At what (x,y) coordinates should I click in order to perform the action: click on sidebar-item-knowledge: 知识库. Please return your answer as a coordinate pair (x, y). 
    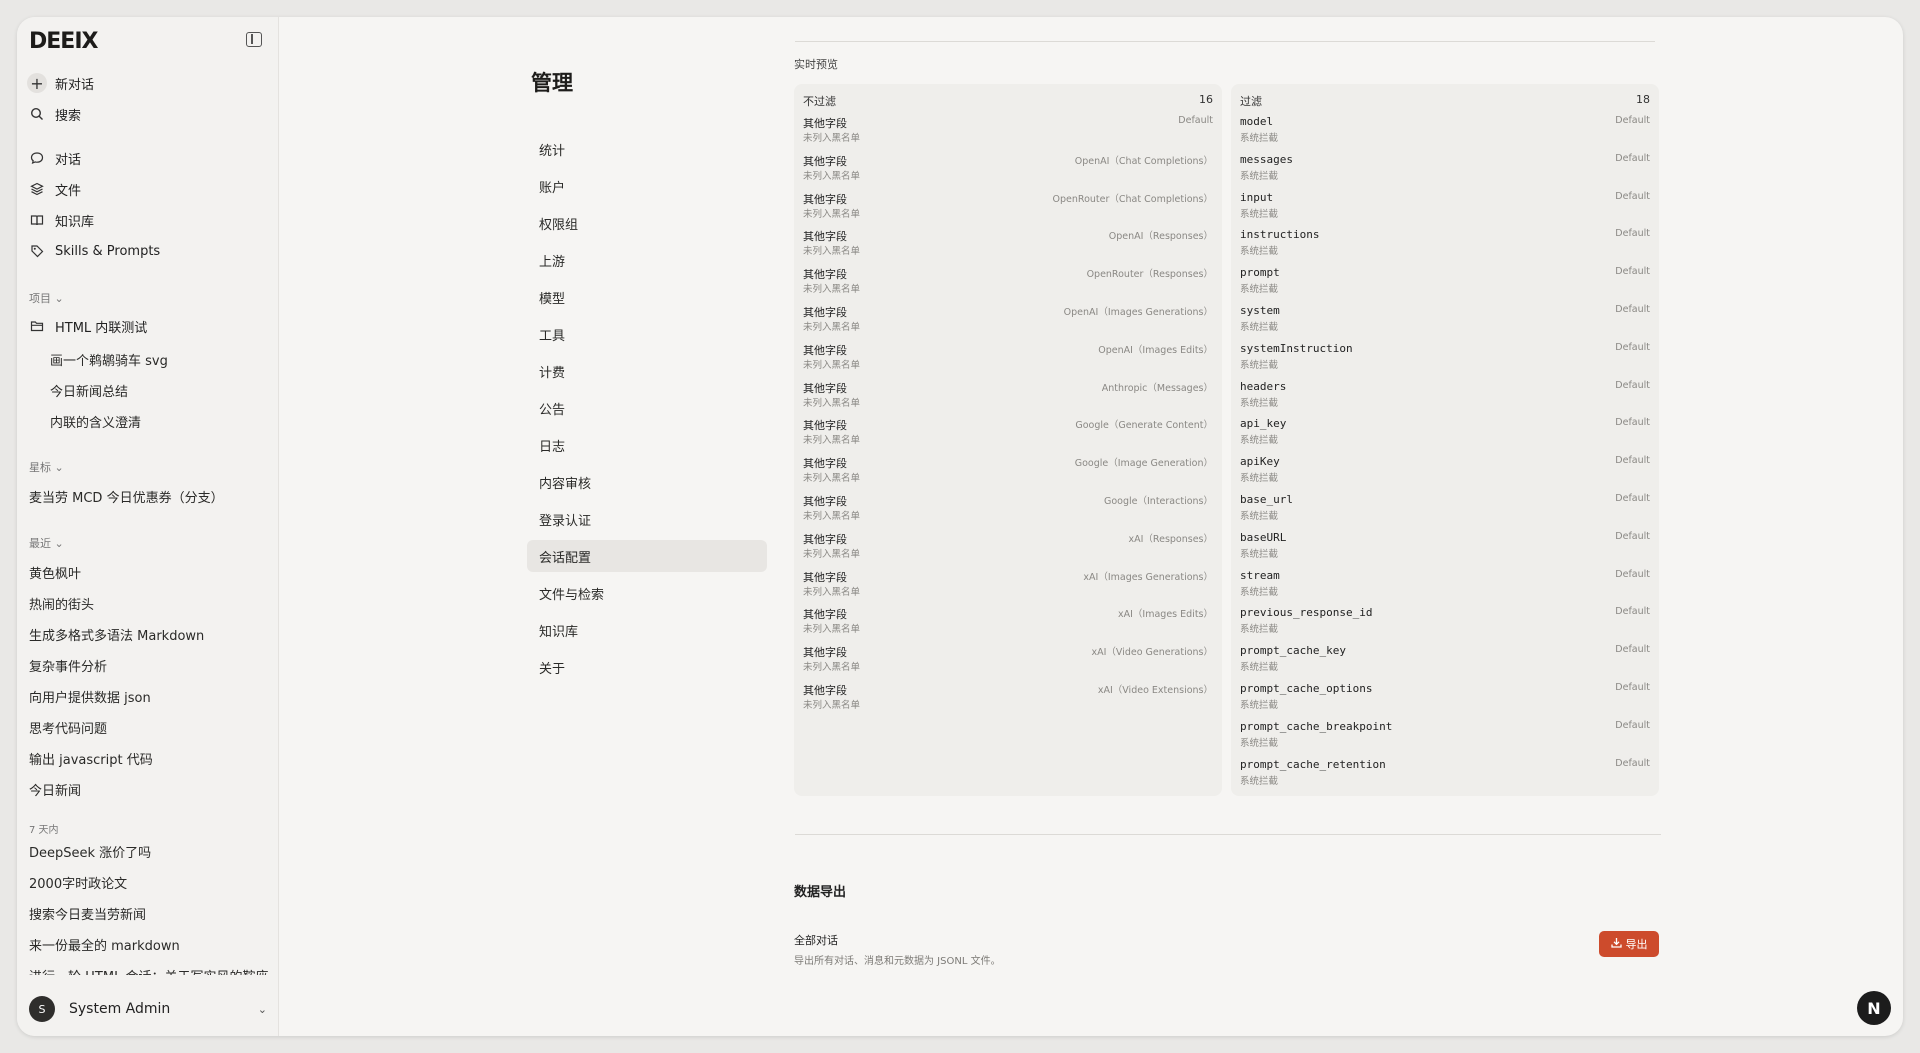
    Looking at the image, I should click on (61, 220).